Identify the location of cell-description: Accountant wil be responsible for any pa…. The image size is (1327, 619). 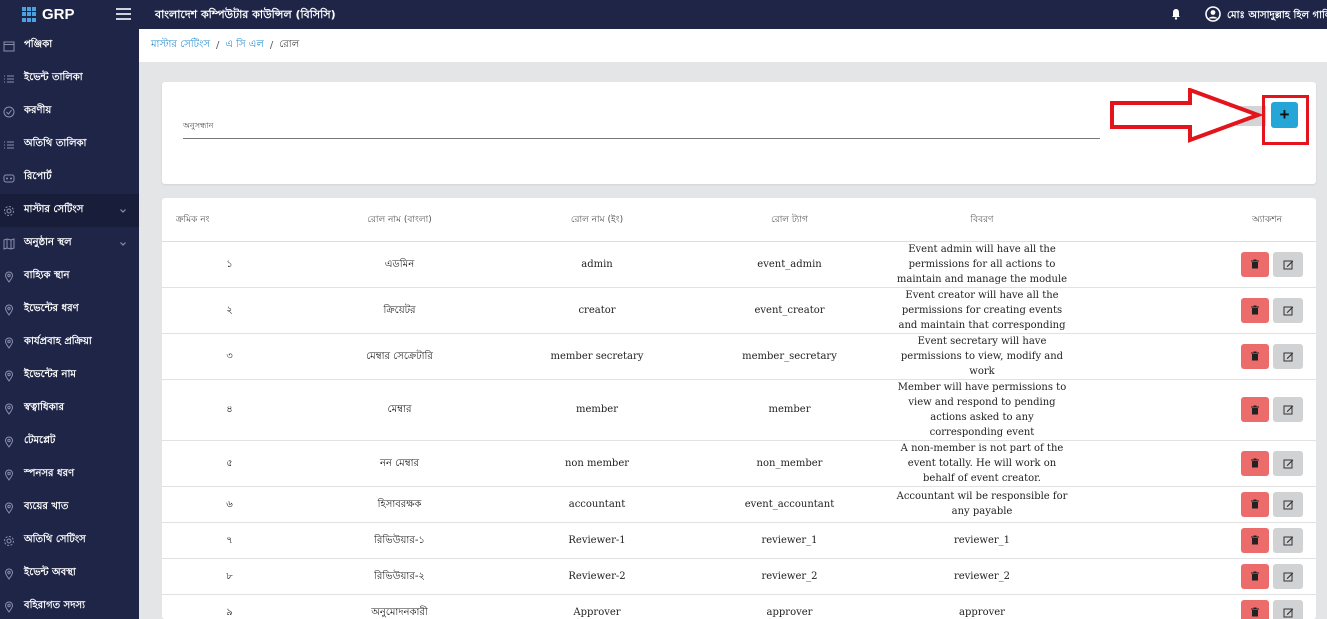
(982, 504).